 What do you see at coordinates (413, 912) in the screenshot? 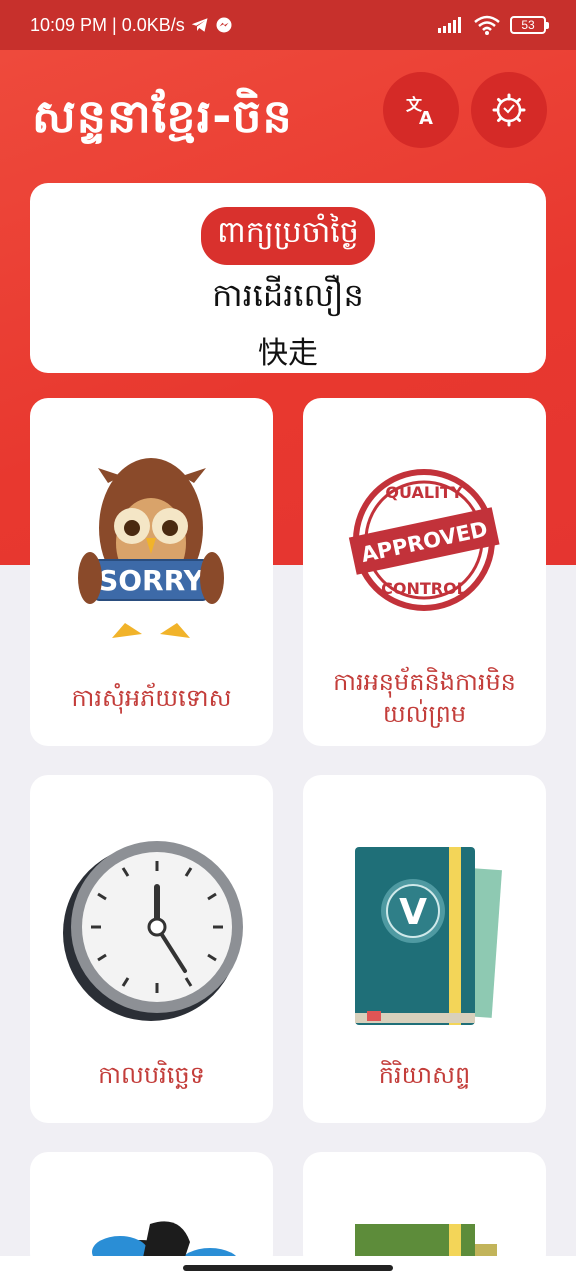
I see `book-letter: V` at bounding box center [413, 912].